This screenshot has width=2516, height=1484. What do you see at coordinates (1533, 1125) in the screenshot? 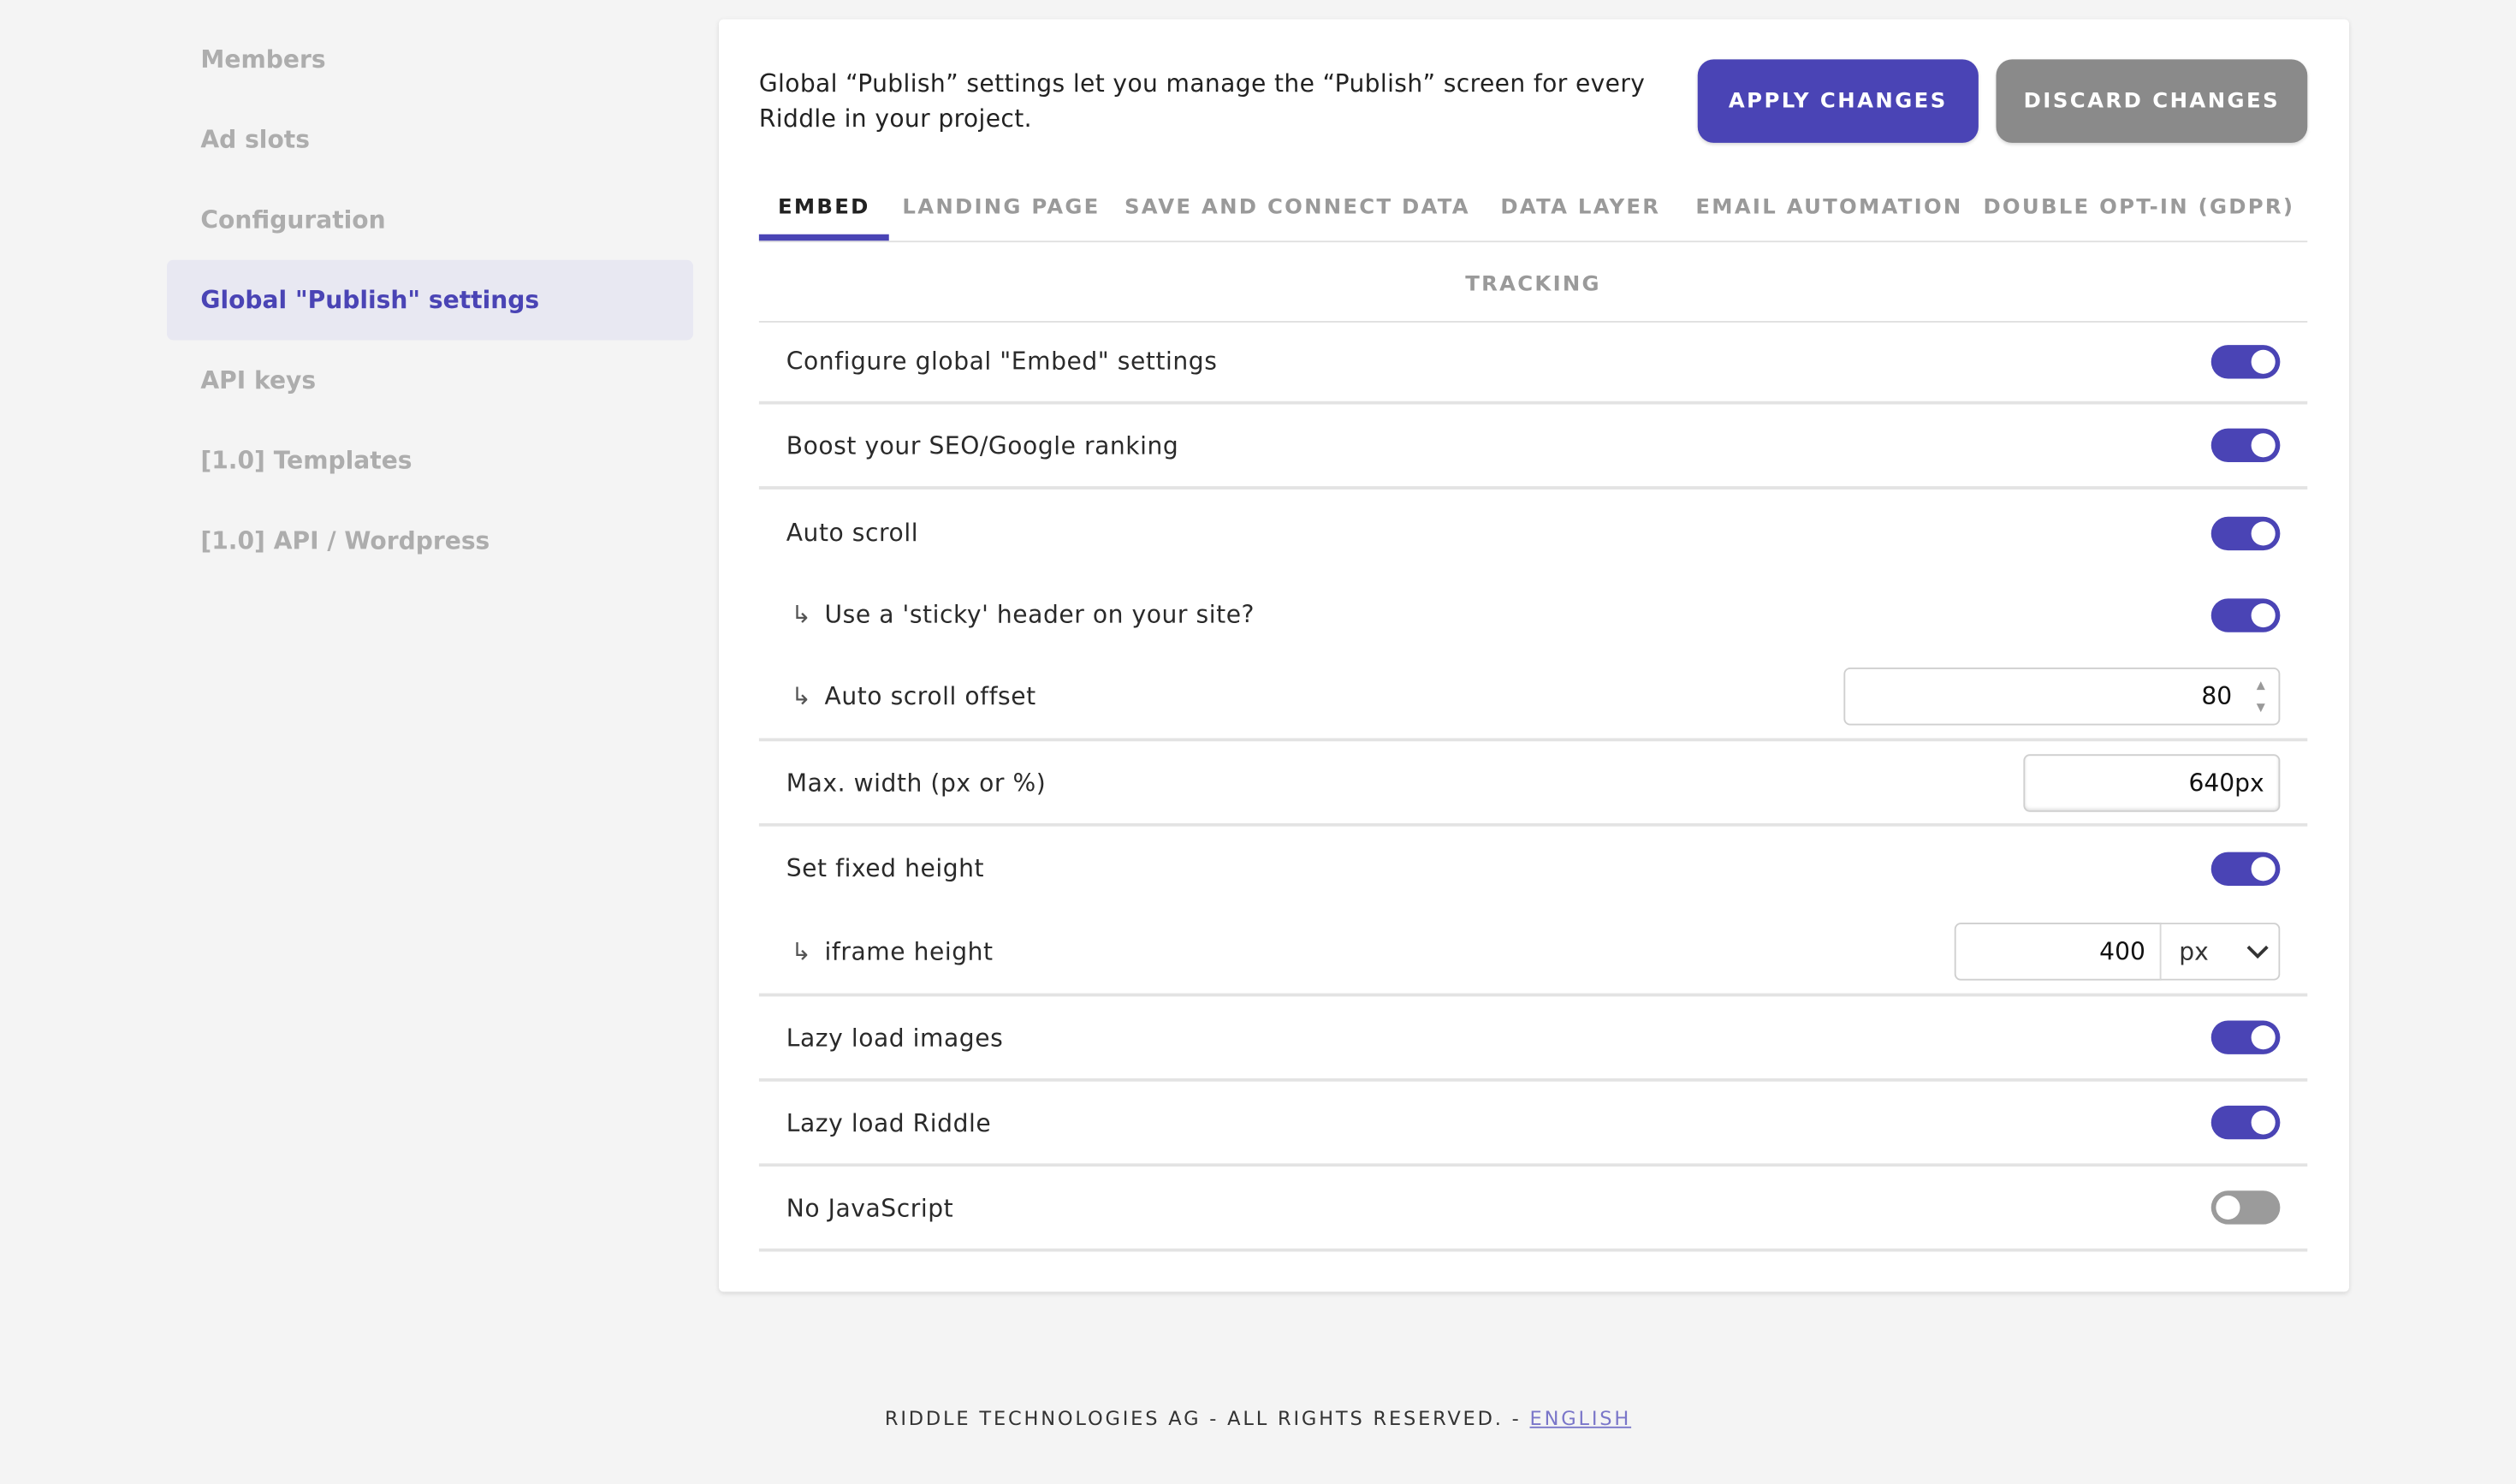
I see `setting-row-lazy-riddle: Lazy load Riddle` at bounding box center [1533, 1125].